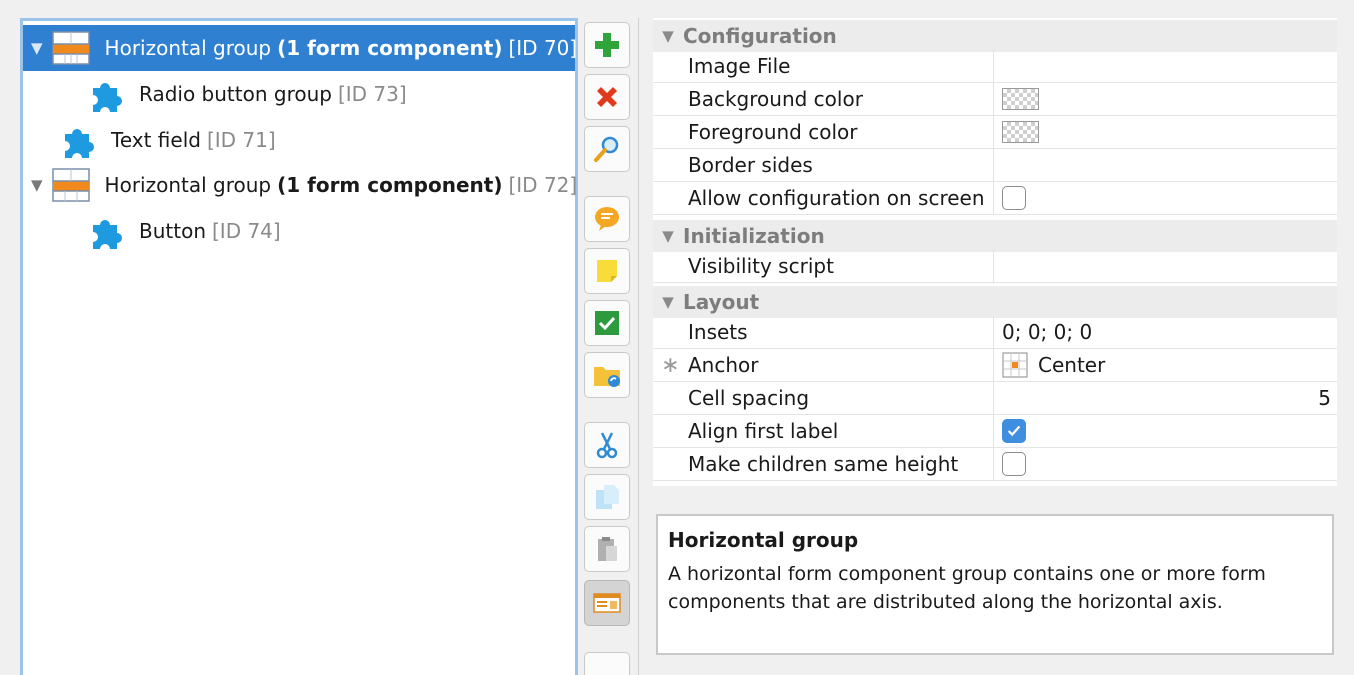  What do you see at coordinates (543, 48) in the screenshot?
I see `tree-item-id: [ID 70]` at bounding box center [543, 48].